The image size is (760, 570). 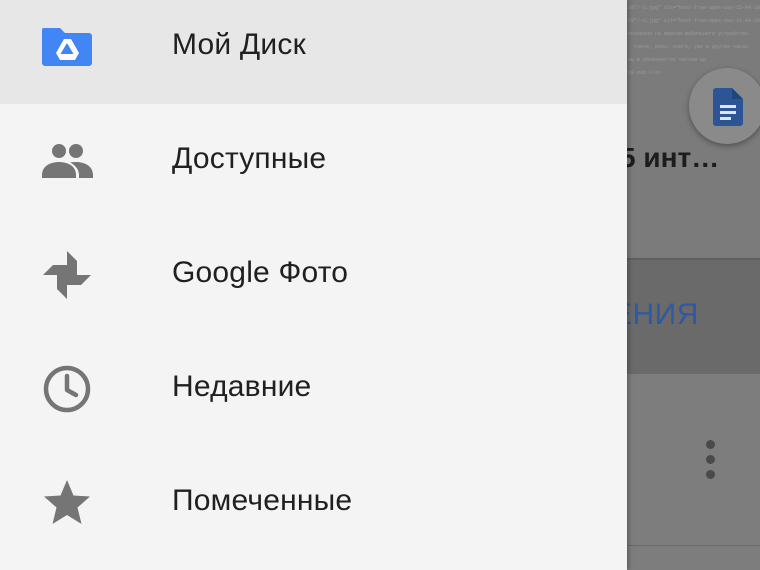 I want to click on code-line: ны в облачностях числом ца, so click(x=667, y=60).